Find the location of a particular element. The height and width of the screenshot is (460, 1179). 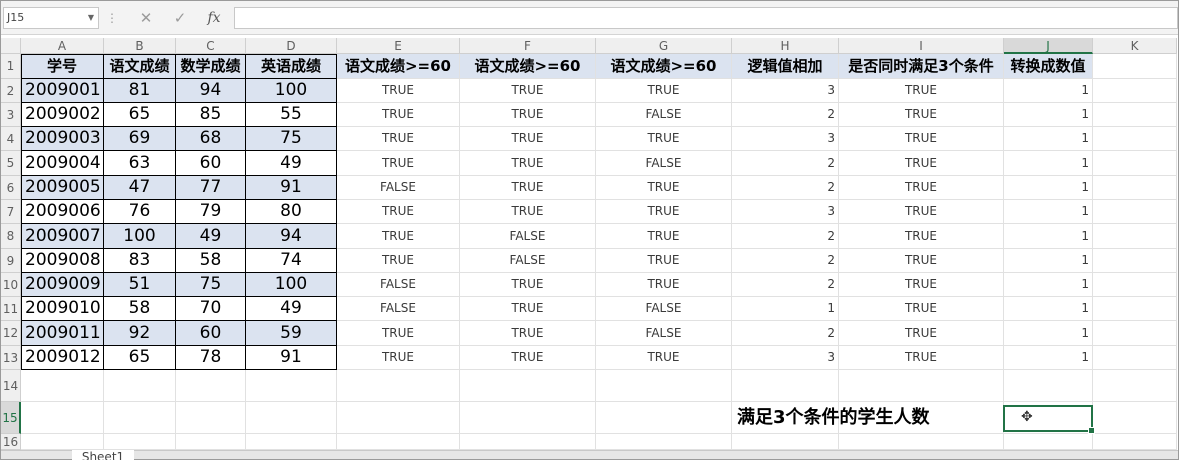

header-cell: 数学成绩 is located at coordinates (211, 66).